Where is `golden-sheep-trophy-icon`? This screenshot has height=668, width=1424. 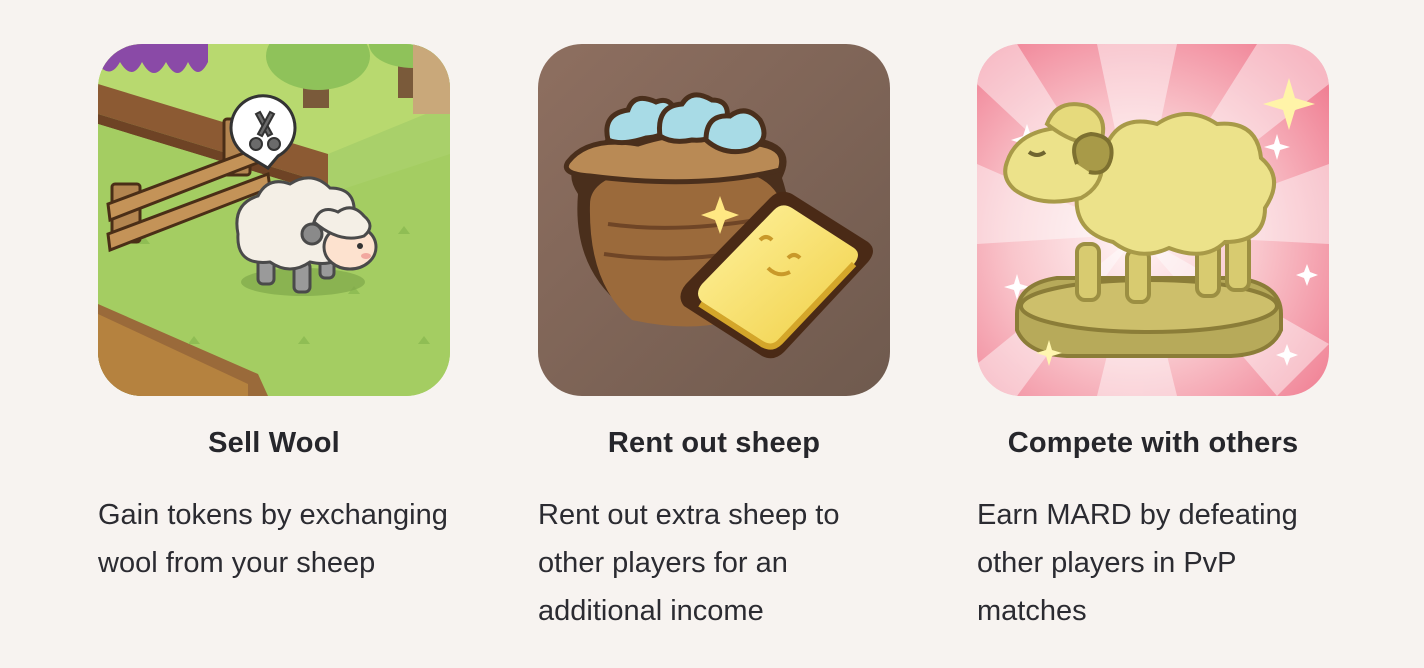
golden-sheep-trophy-icon is located at coordinates (1153, 220).